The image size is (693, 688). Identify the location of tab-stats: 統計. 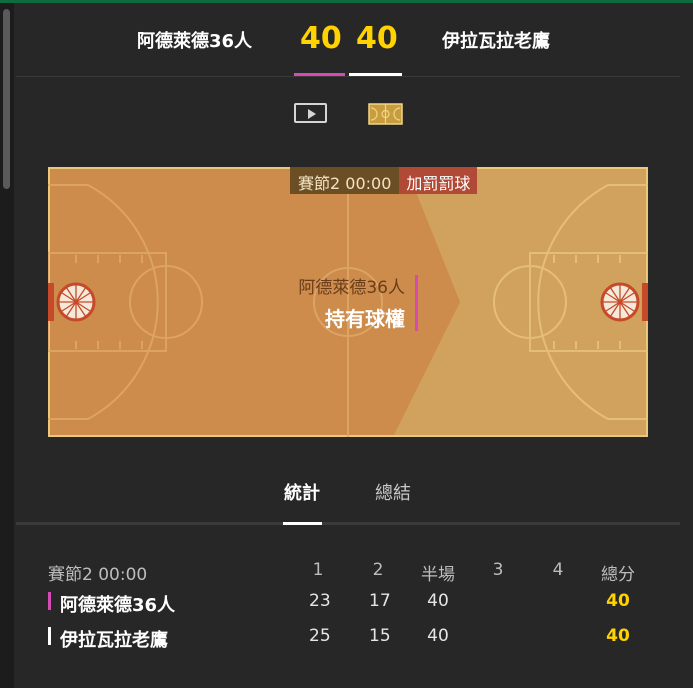
(302, 492).